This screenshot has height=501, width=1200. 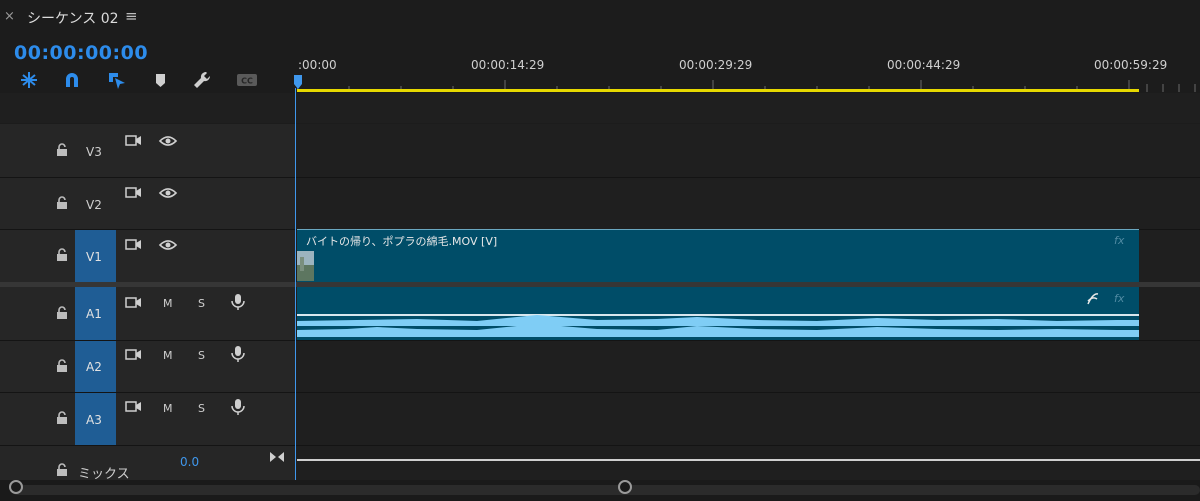 What do you see at coordinates (73, 18) in the screenshot?
I see `sequence-tab-title: シーケンス 02` at bounding box center [73, 18].